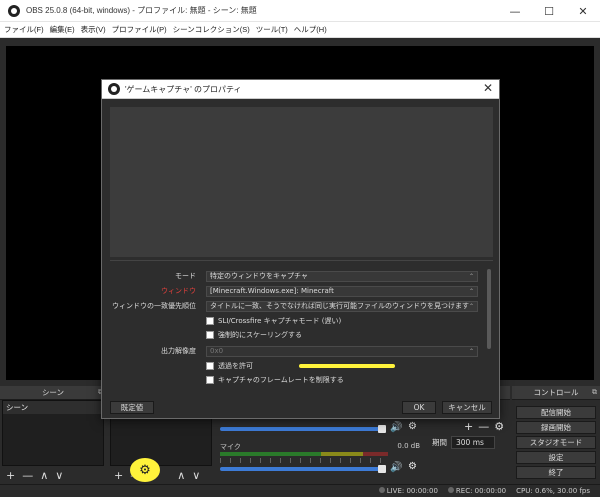 This screenshot has height=497, width=600. What do you see at coordinates (272, 290) in the screenshot?
I see `window-select-value: [Minecraft.Windows.exe]: Minecraft` at bounding box center [272, 290].